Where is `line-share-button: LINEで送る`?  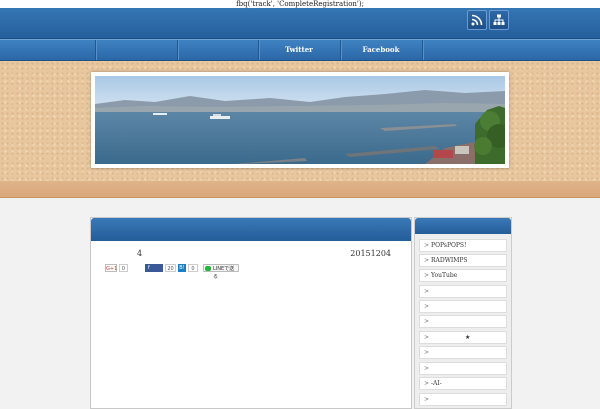
line-share-button: LINEで送る is located at coordinates (221, 272).